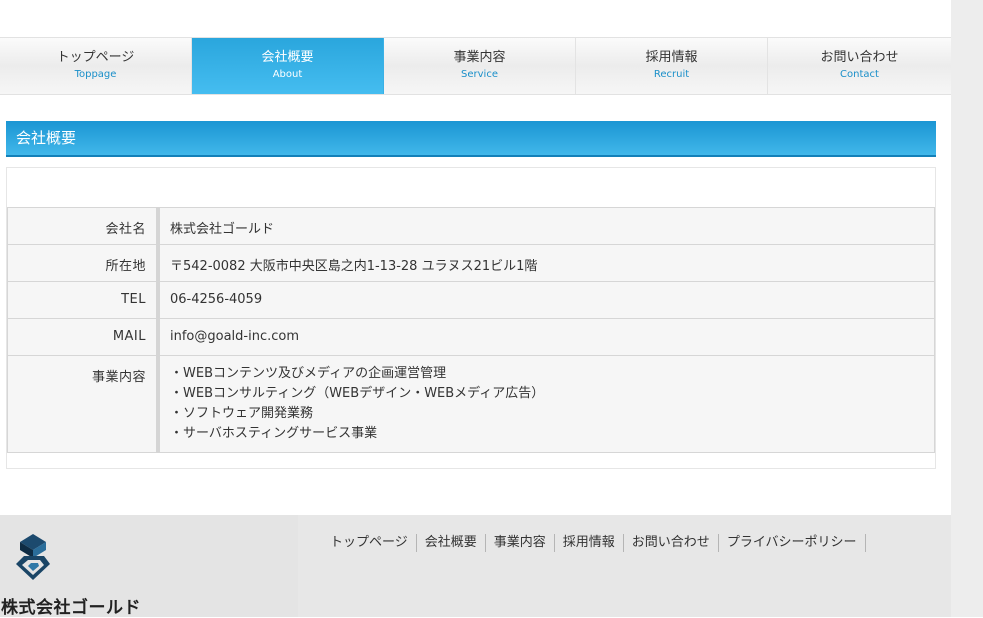  I want to click on nav-item-label: トップページ, so click(95, 57).